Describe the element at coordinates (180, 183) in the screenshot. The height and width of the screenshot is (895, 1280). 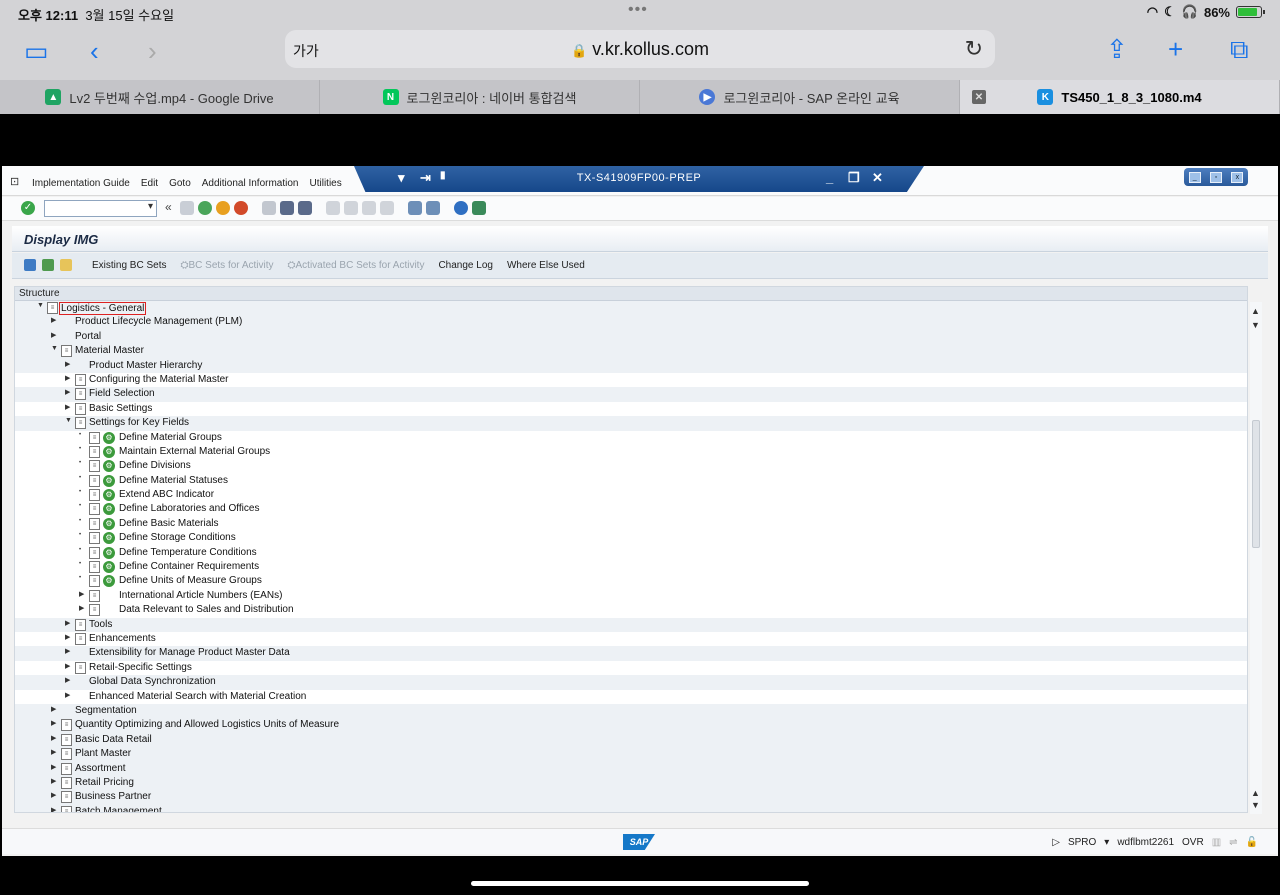
I see `menu-goto: Goto` at that location.